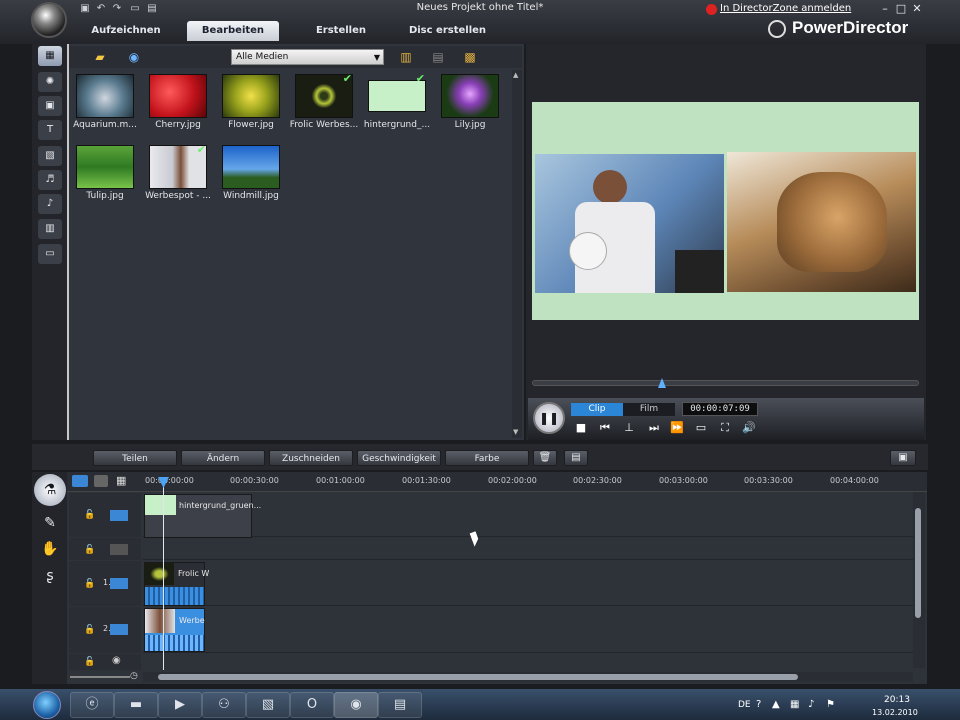 The image size is (960, 720). I want to click on clock-date: 13.02.2010, so click(895, 712).